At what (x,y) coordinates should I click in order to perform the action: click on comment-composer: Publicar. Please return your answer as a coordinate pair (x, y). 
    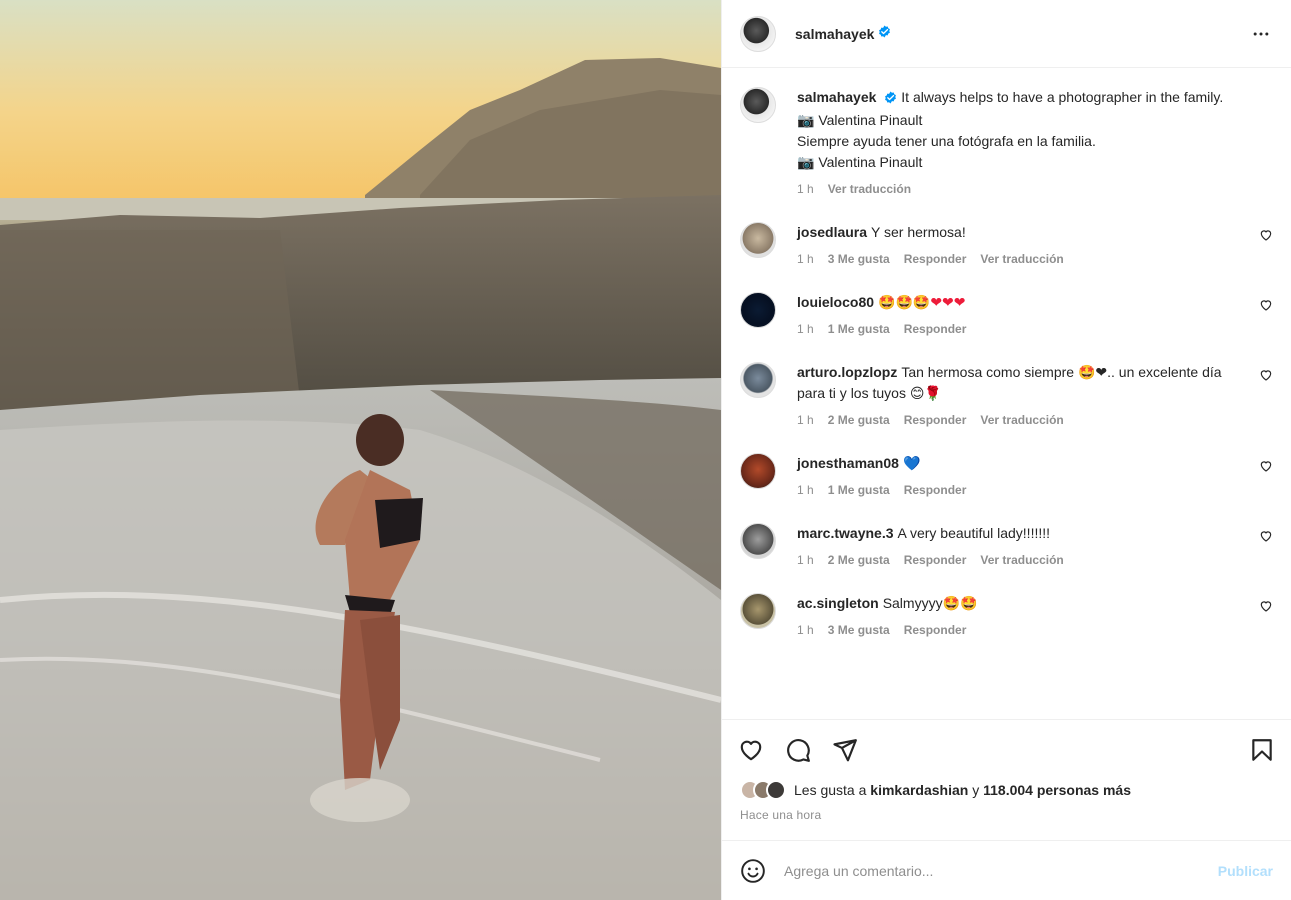
    Looking at the image, I should click on (1006, 870).